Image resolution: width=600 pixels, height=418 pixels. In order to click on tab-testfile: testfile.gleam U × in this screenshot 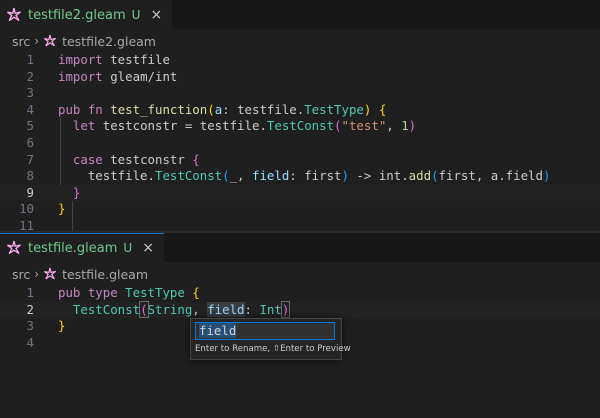, I will do `click(82, 247)`.